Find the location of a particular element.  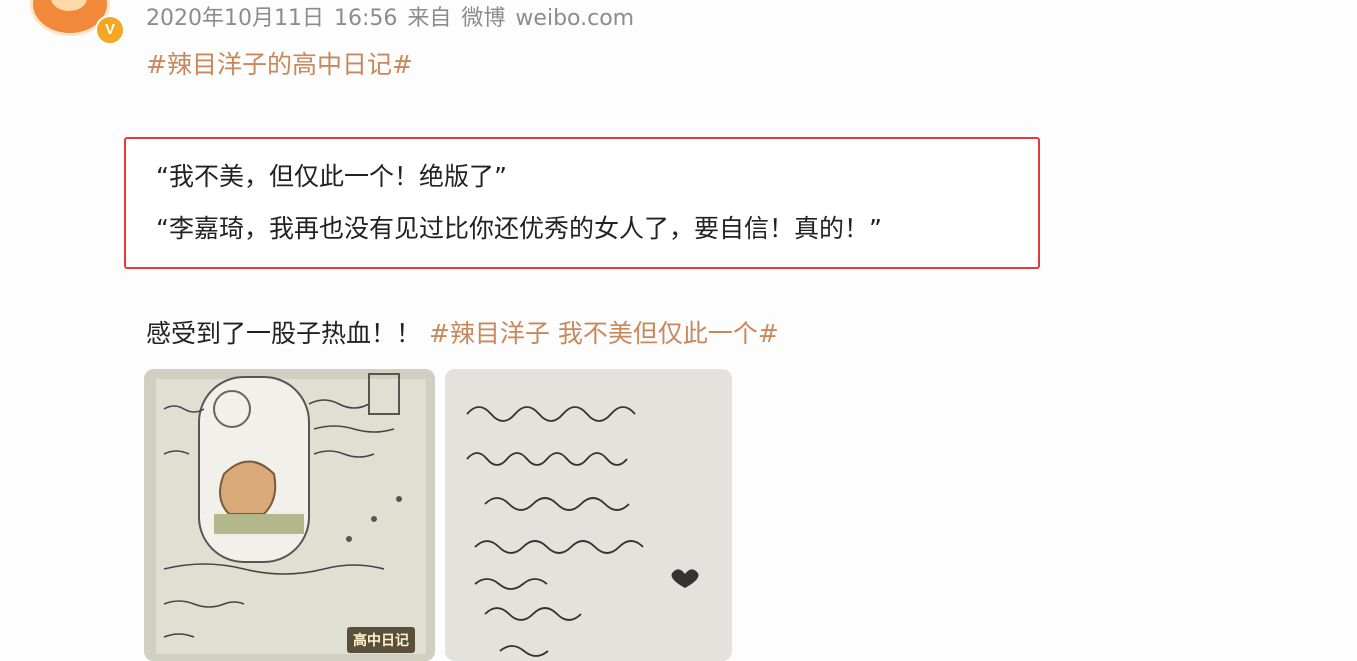

source-site: weibo.com is located at coordinates (574, 18).